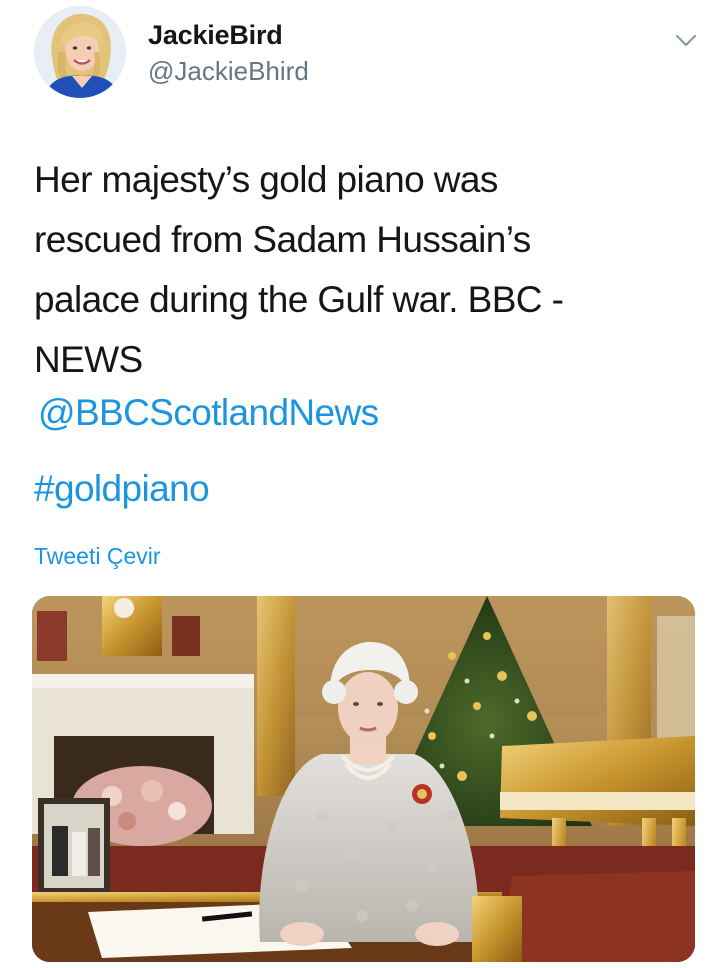 This screenshot has width=720, height=968. Describe the element at coordinates (97, 556) in the screenshot. I see `translate-tweet-link: Tweeti Çevir` at that location.